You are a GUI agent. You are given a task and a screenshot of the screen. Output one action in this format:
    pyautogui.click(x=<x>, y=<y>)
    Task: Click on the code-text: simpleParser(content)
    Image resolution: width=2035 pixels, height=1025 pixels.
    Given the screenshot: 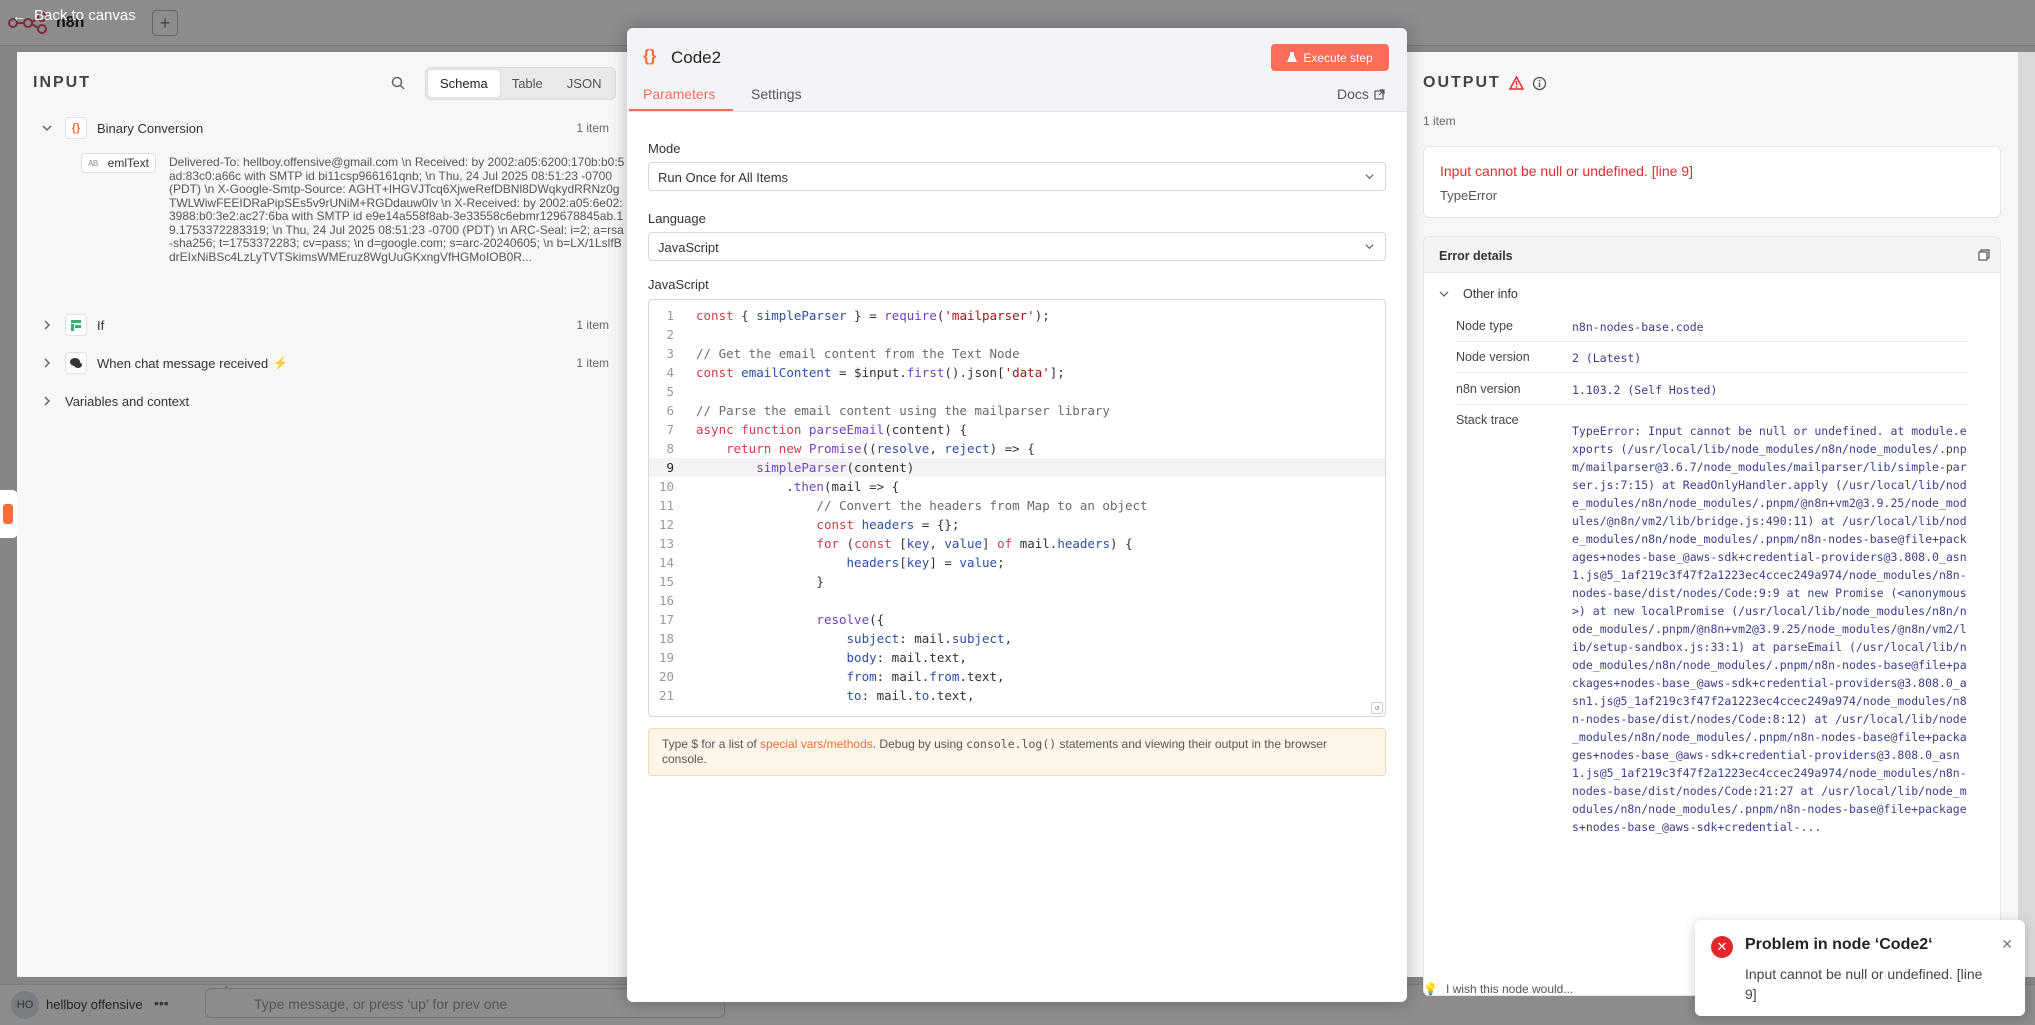 What is the action you would take?
    pyautogui.click(x=835, y=467)
    